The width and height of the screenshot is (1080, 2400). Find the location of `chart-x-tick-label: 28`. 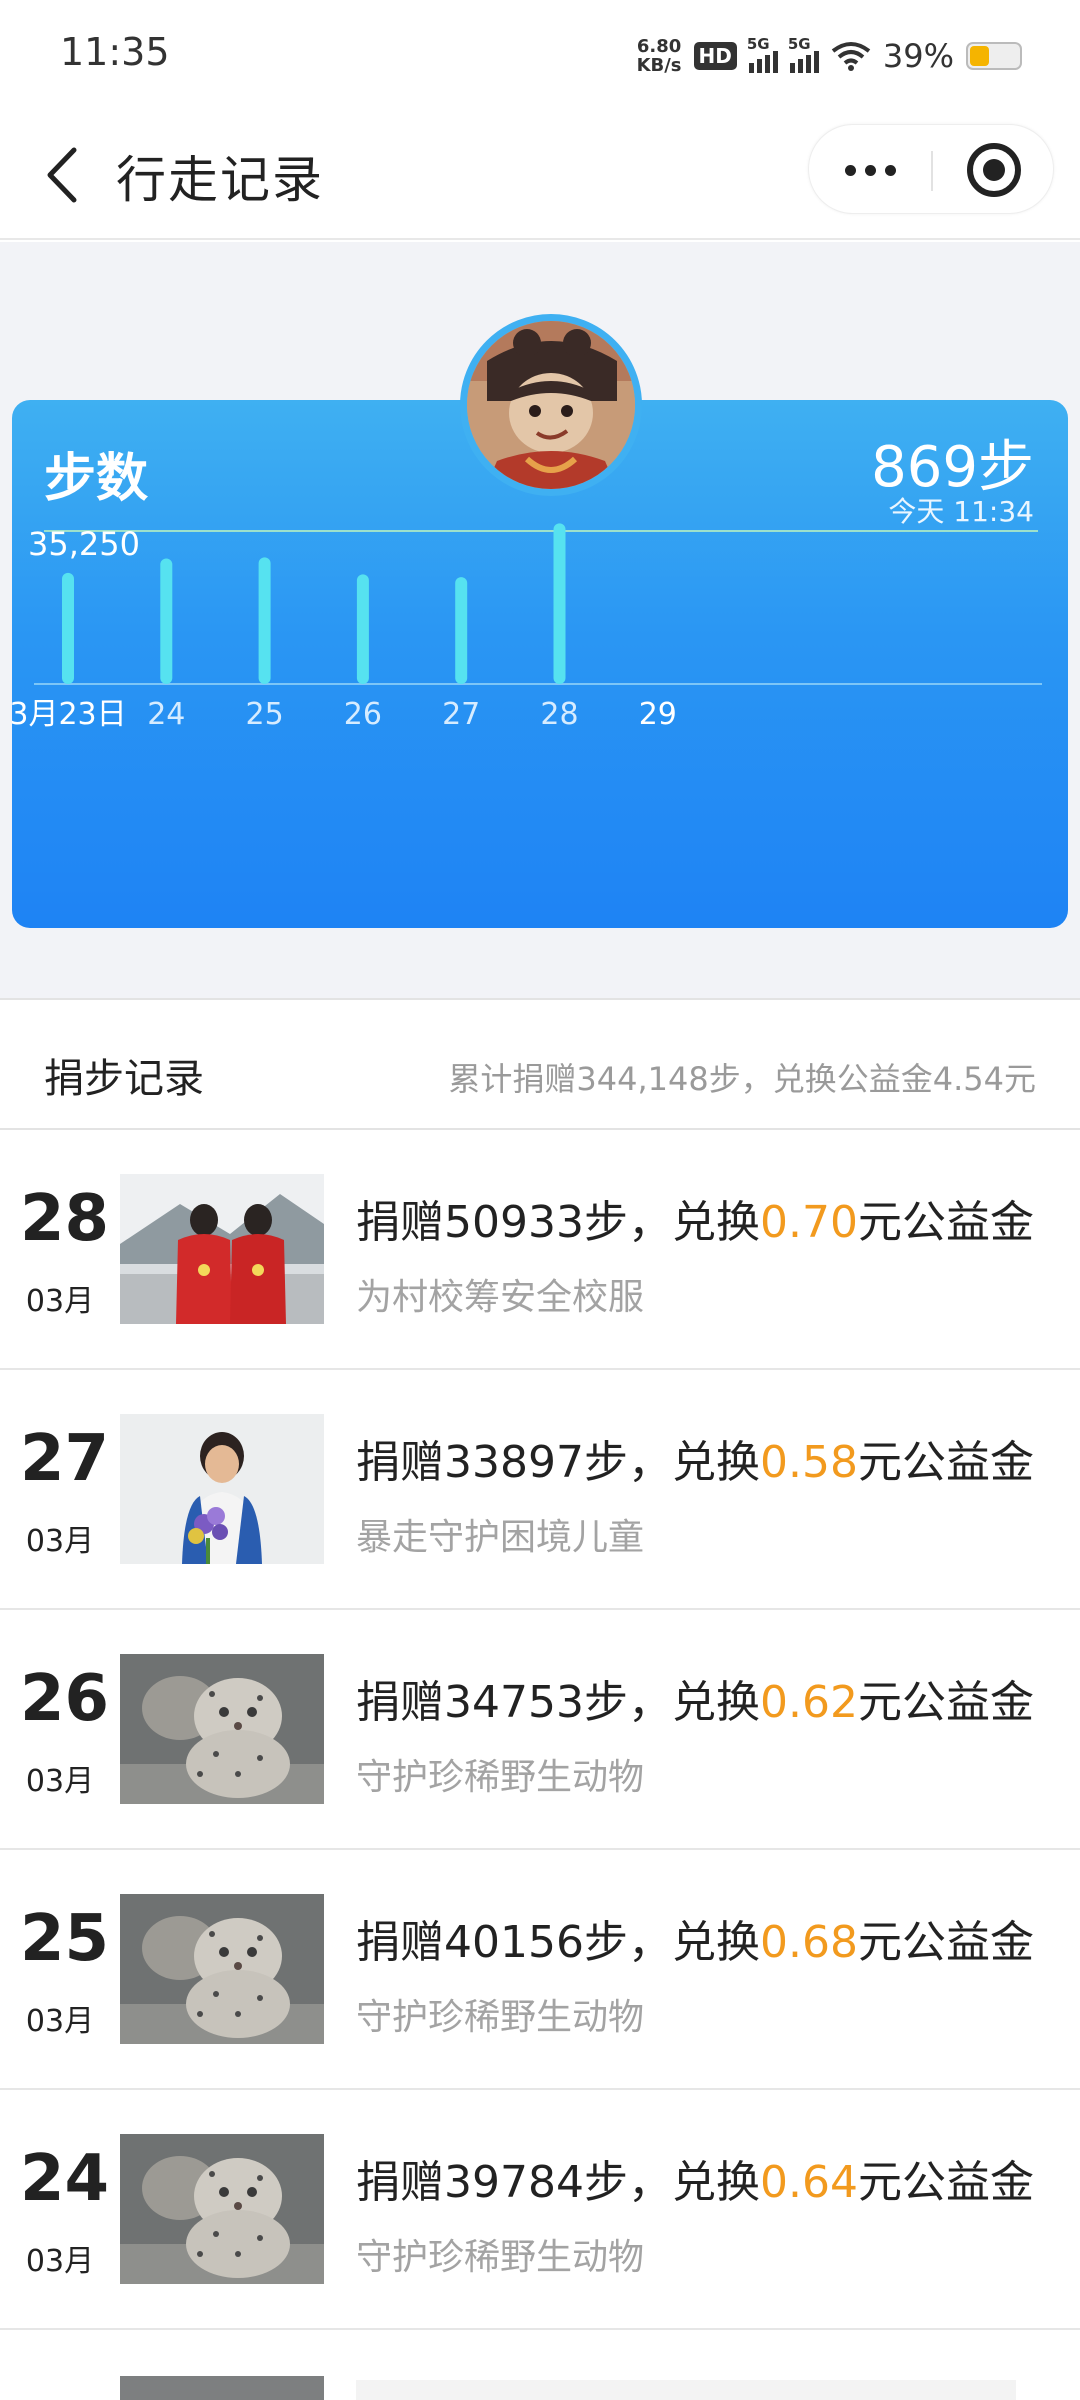

chart-x-tick-label: 28 is located at coordinates (559, 714).